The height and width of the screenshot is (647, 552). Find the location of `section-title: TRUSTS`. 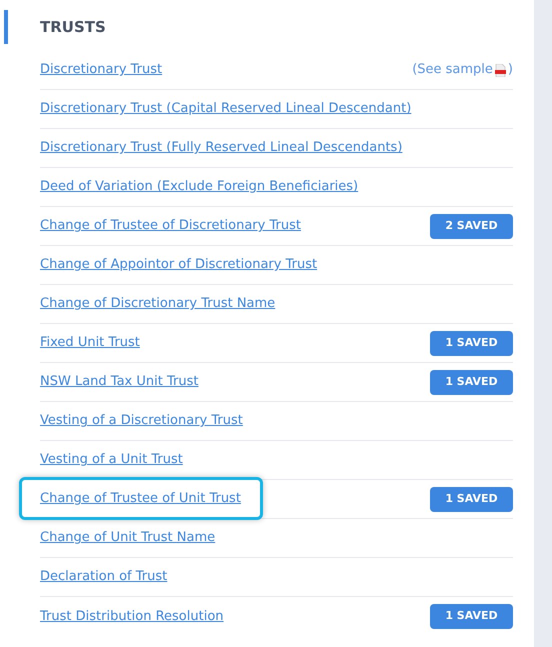

section-title: TRUSTS is located at coordinates (73, 27).